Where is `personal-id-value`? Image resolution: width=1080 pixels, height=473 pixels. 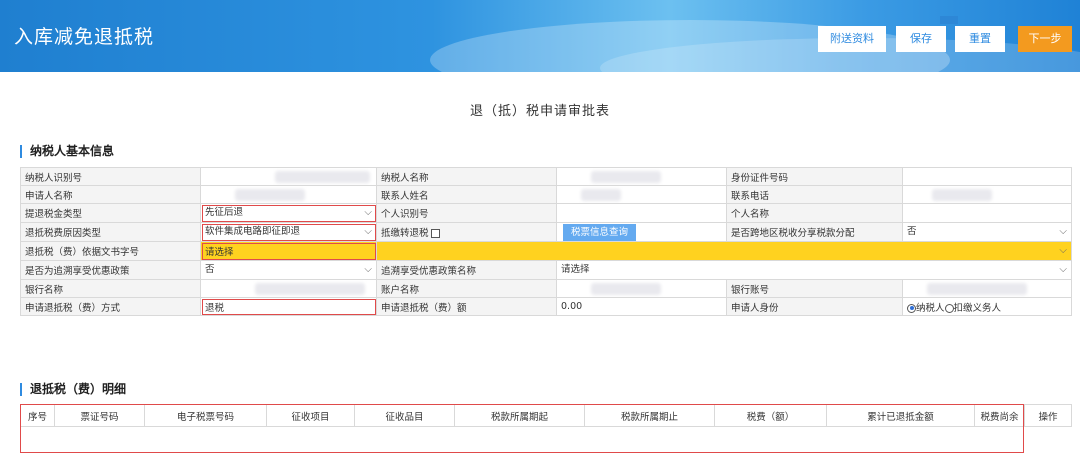
personal-id-value is located at coordinates (641, 213).